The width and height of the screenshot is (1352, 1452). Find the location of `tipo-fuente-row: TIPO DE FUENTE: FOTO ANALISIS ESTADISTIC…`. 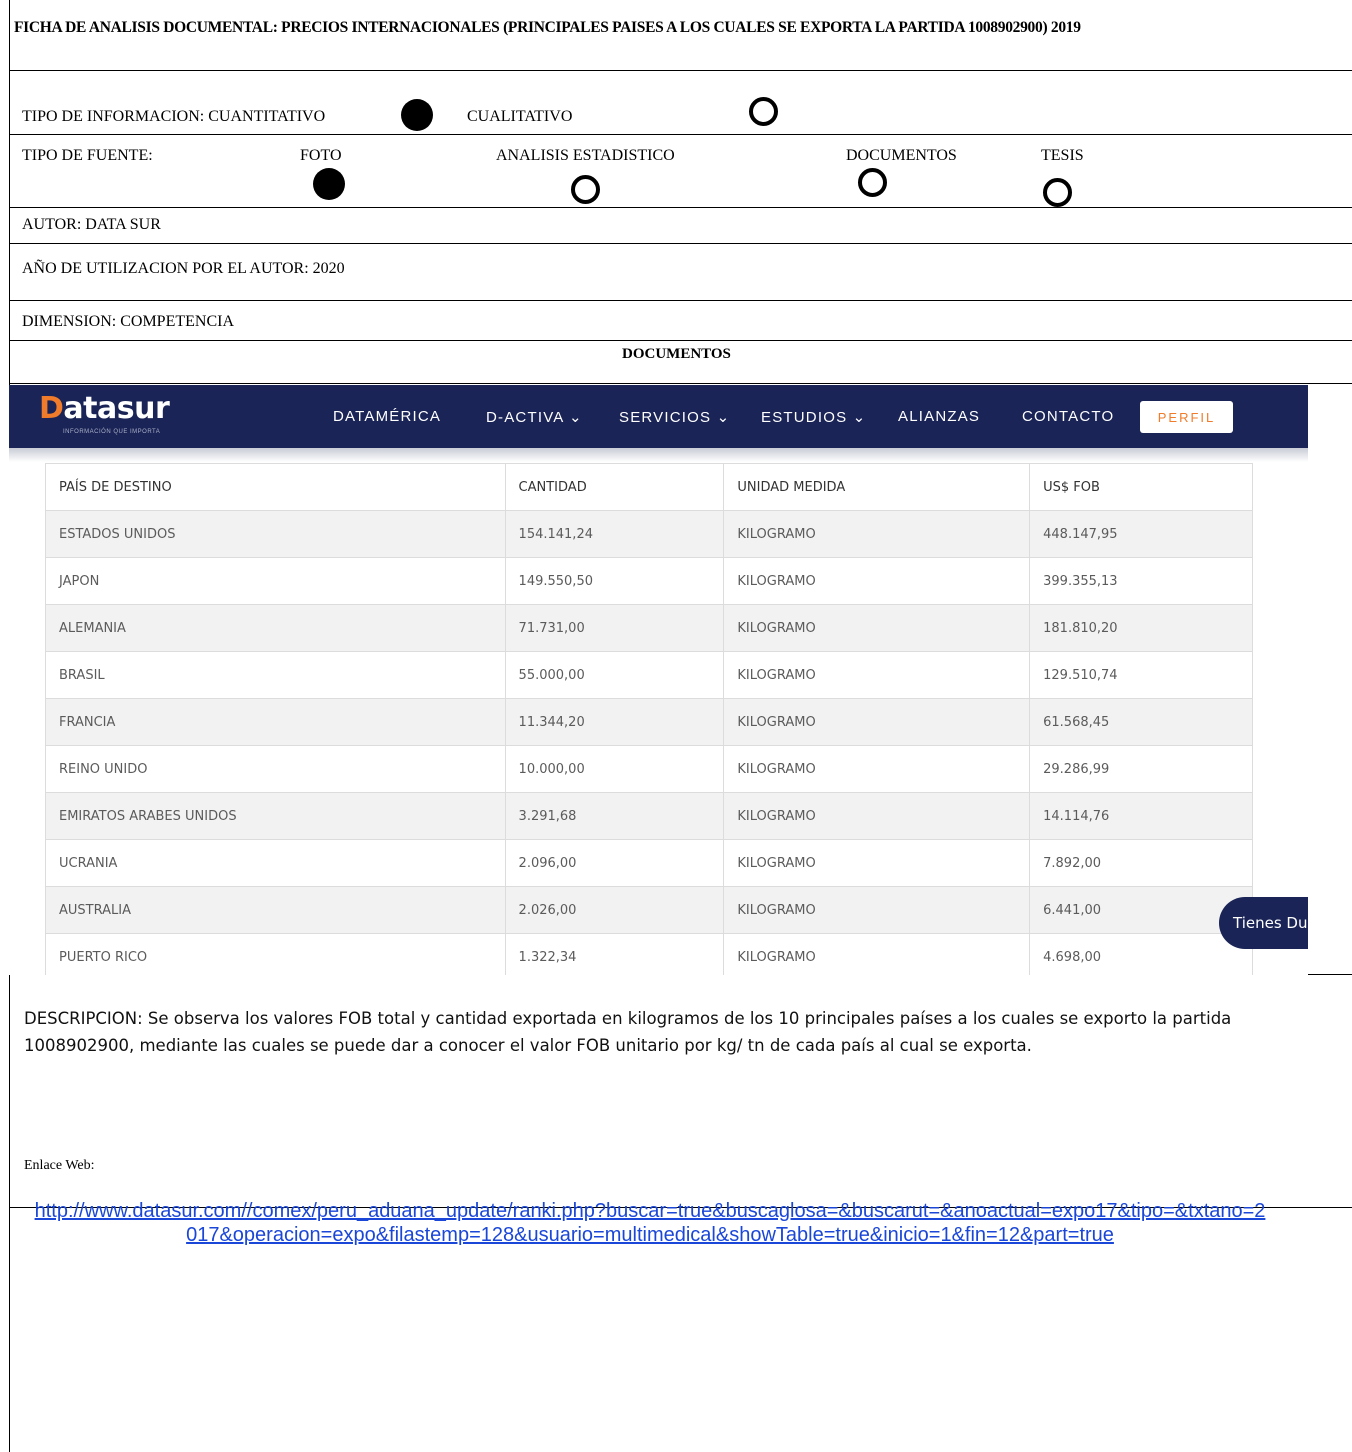

tipo-fuente-row: TIPO DE FUENTE: FOTO ANALISIS ESTADISTIC… is located at coordinates (681, 171).